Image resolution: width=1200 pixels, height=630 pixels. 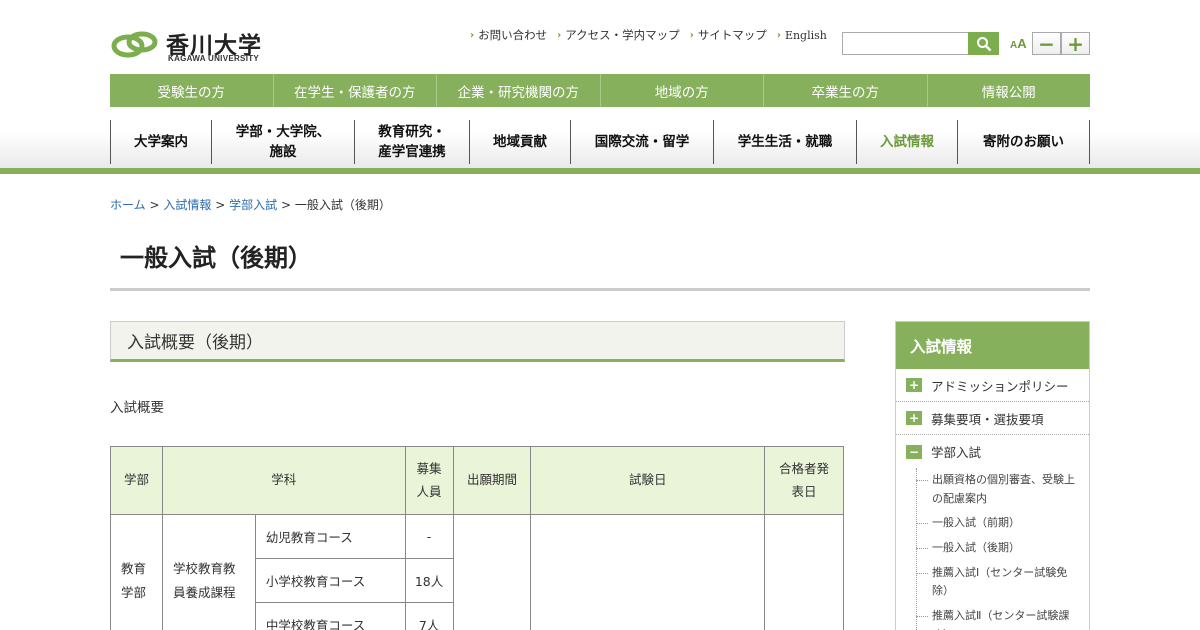 What do you see at coordinates (519, 142) in the screenshot?
I see `gnav-regional: 地域貢献` at bounding box center [519, 142].